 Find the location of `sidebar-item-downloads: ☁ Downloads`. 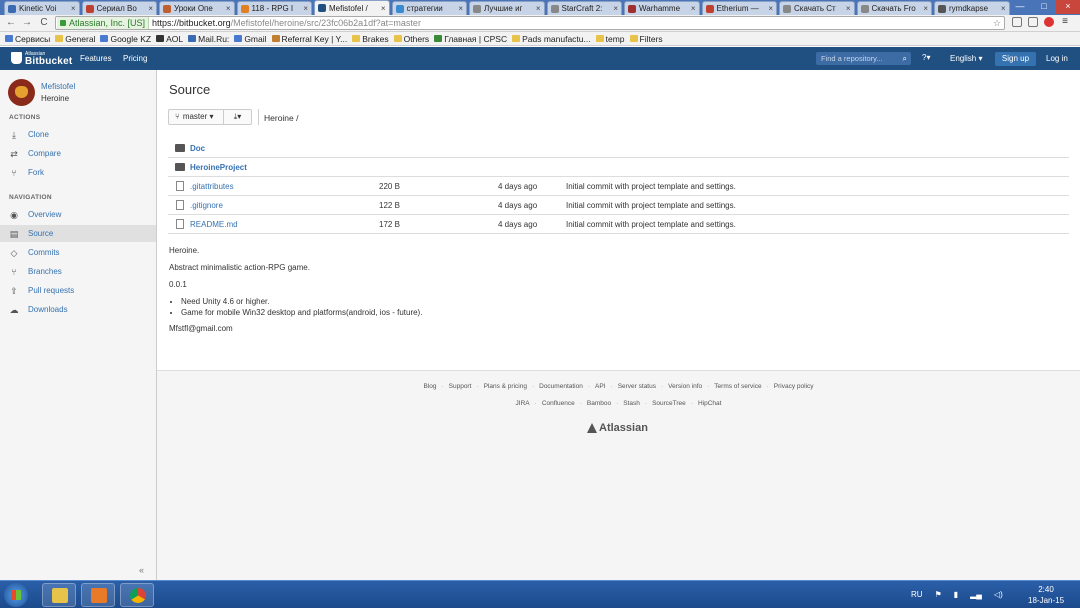

sidebar-item-downloads: ☁ Downloads is located at coordinates (78, 309).